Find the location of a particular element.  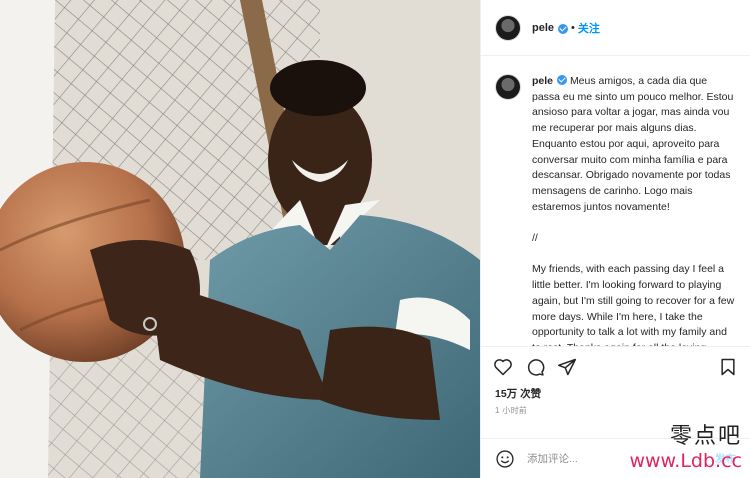

follow-button: 关注 is located at coordinates (589, 28).